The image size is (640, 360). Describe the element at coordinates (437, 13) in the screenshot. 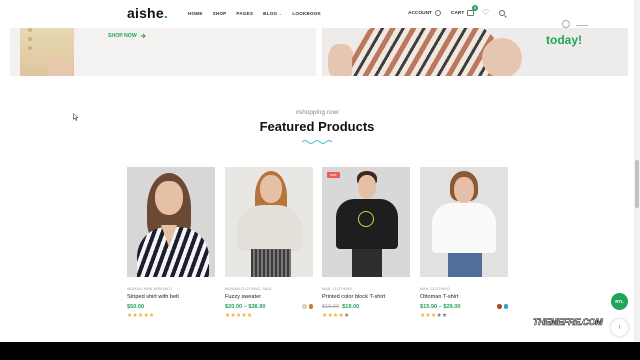

I see `user-icon` at that location.